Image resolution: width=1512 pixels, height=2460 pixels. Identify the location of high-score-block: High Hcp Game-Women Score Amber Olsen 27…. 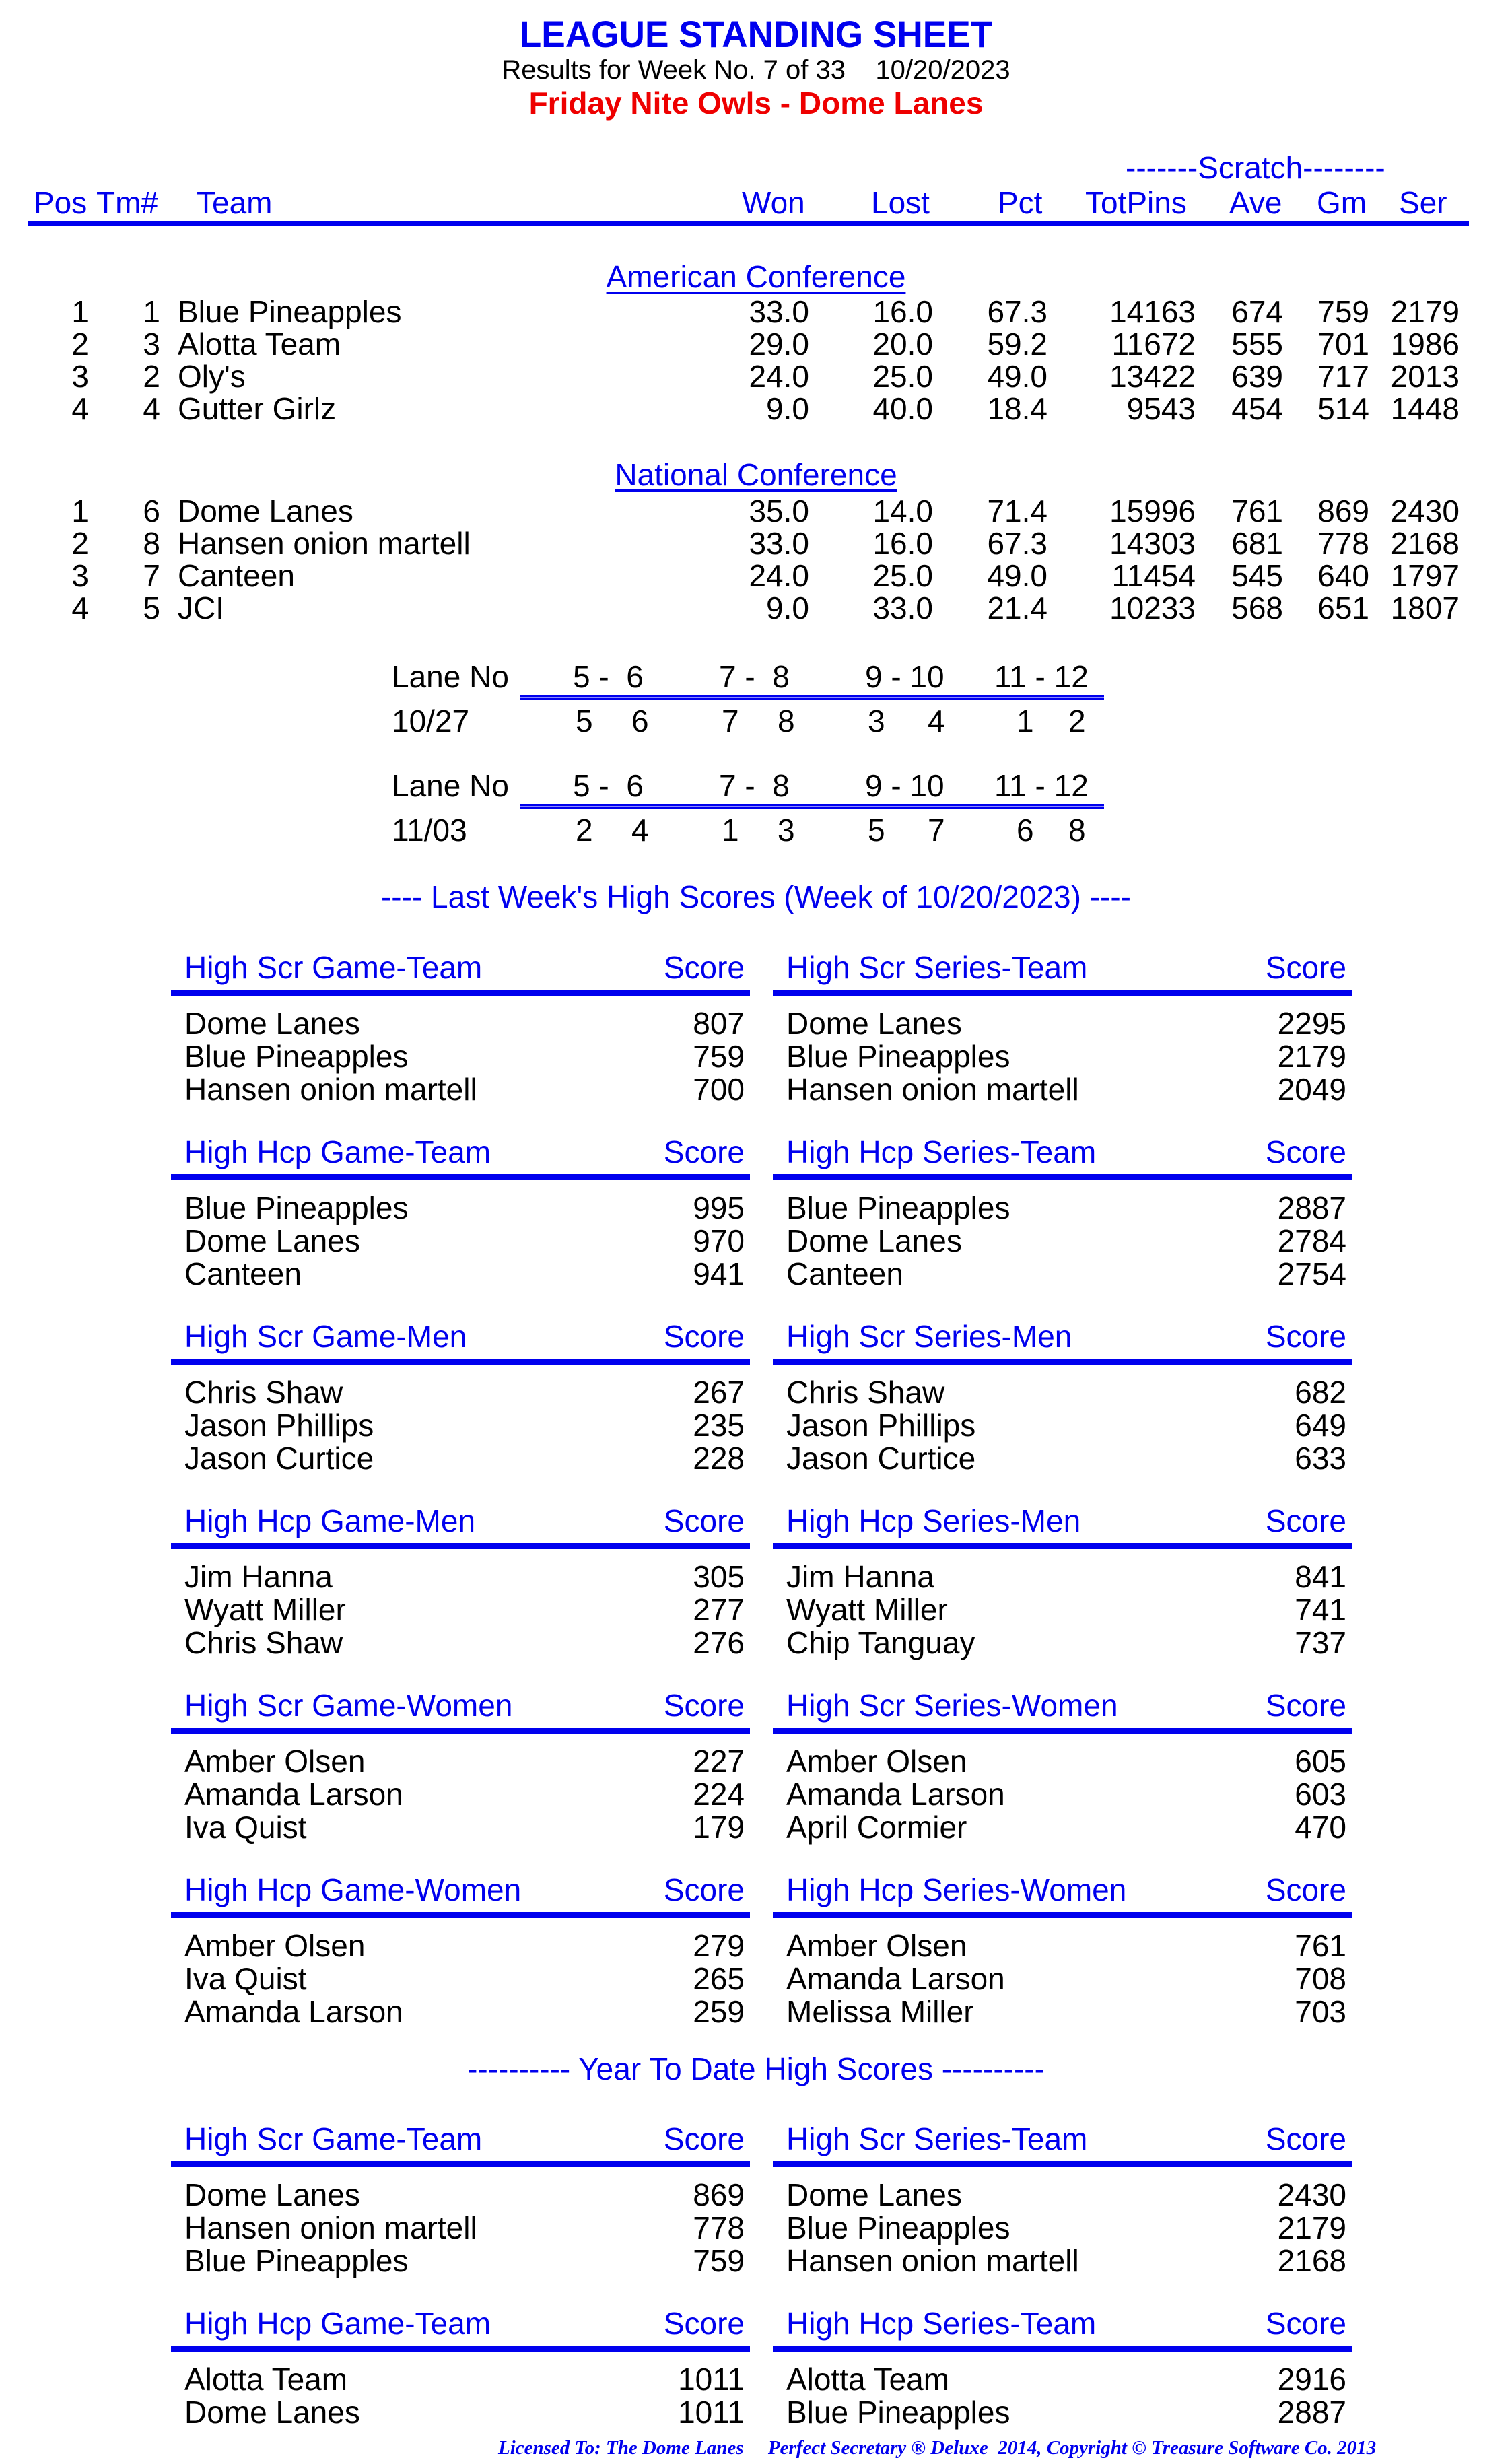
(460, 1950).